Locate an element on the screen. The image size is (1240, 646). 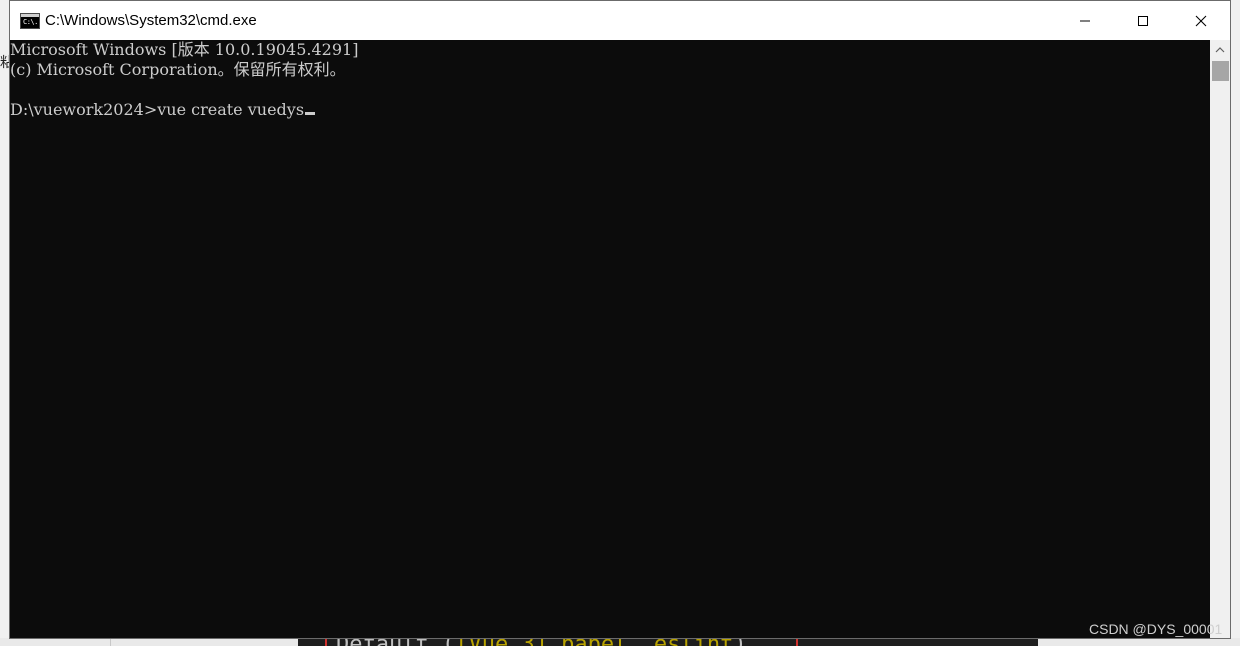
console-prompt-line: D:\vuework2024>vue create vuedys is located at coordinates (163, 110).